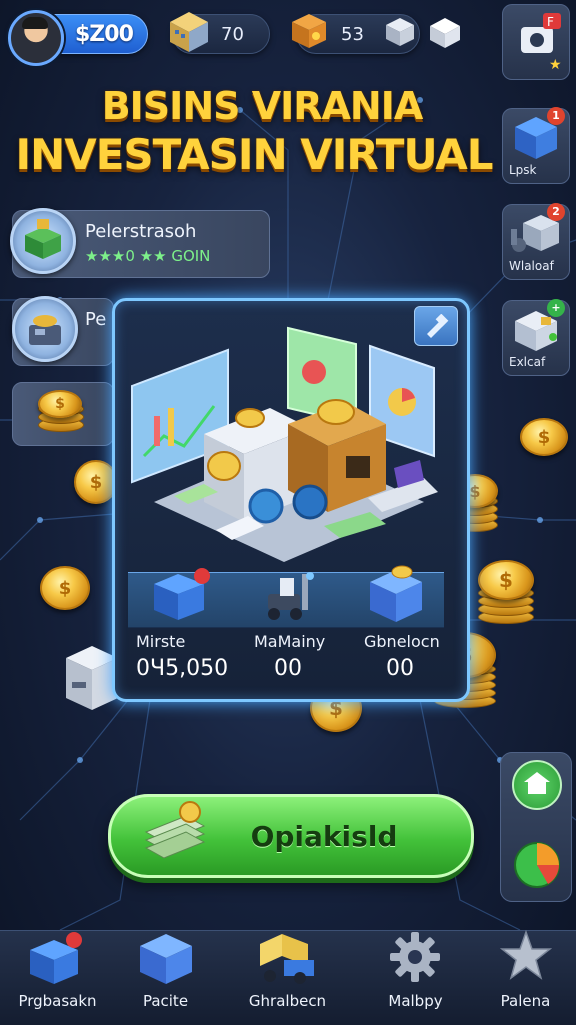 This screenshot has width=576, height=1025. I want to click on cube-icon, so click(400, 32).